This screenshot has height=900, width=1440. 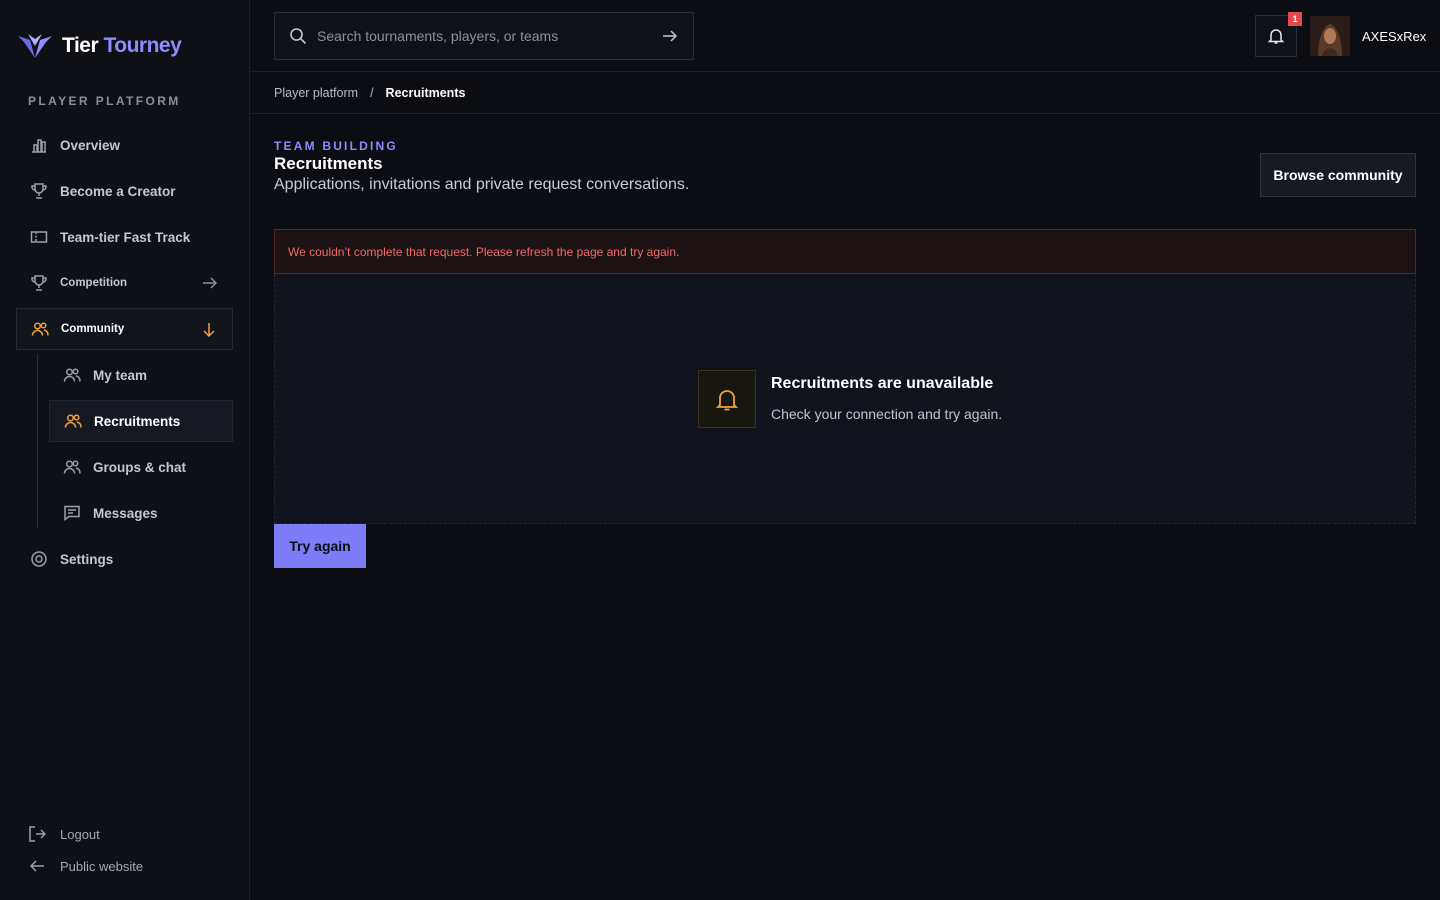 I want to click on sidebar-item-community: Community, so click(x=124, y=329).